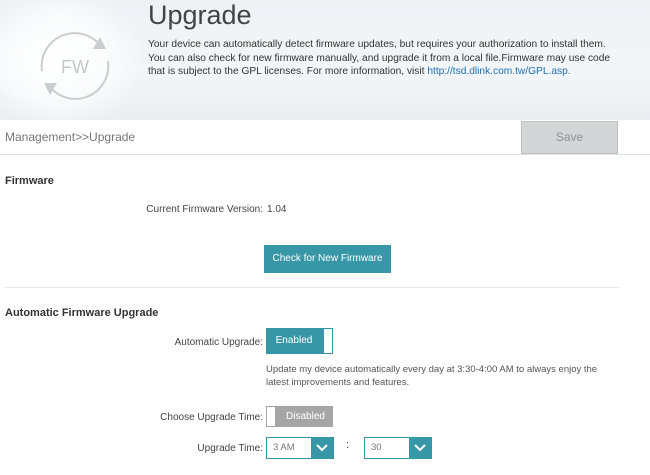  I want to click on section-divider, so click(312, 287).